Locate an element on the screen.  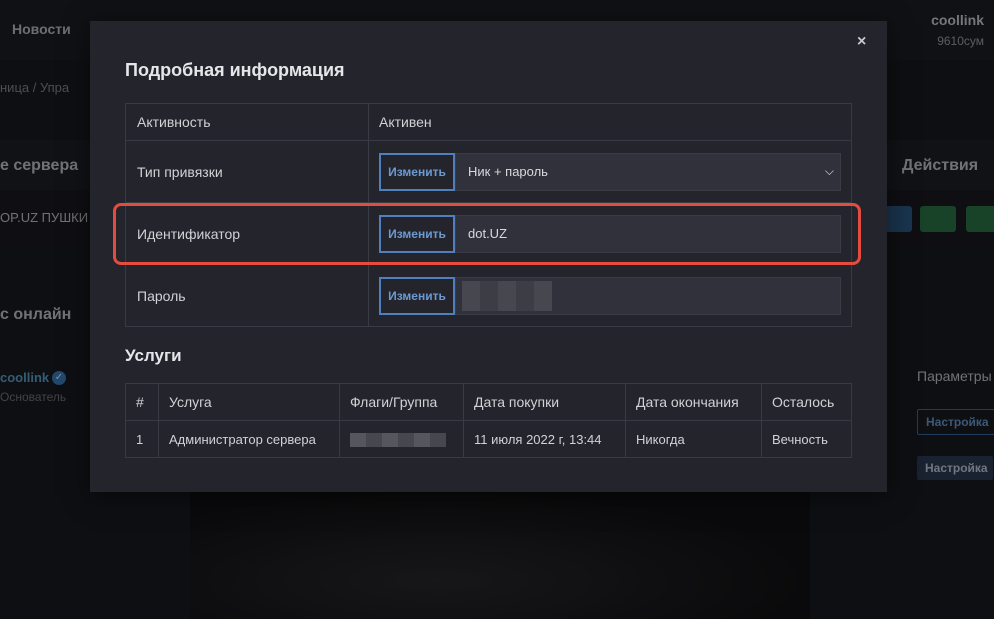
row-password: Пароль Изменить is located at coordinates (488, 295).